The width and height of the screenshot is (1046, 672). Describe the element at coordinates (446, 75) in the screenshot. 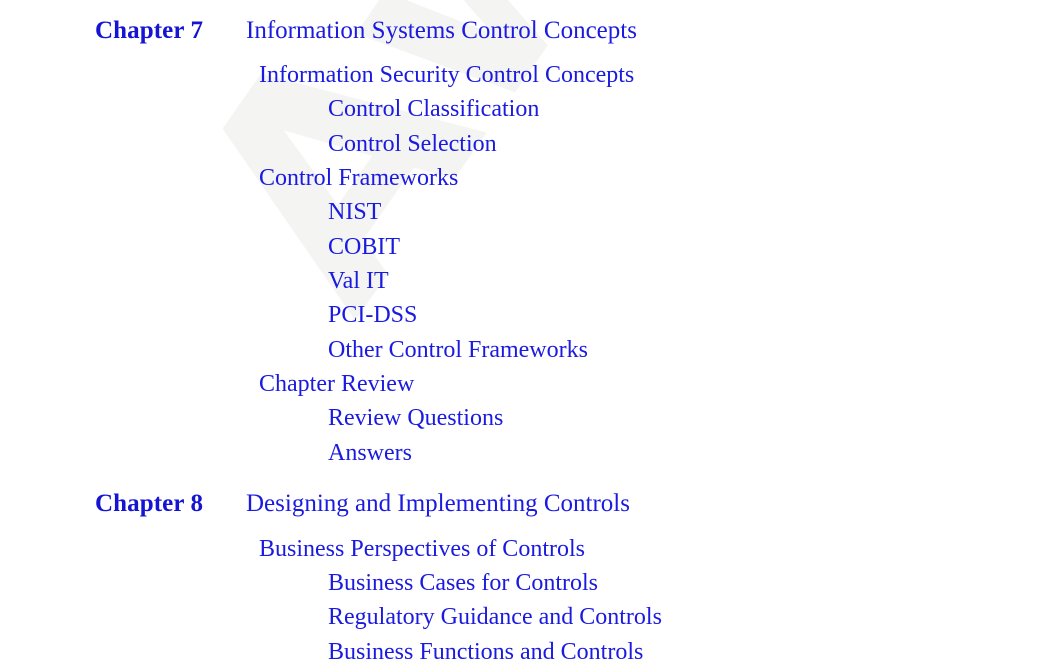

I see `toc-entry-level-1: Information Security Control Concepts` at that location.